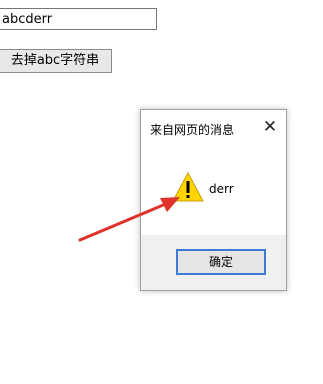 Image resolution: width=323 pixels, height=384 pixels. Describe the element at coordinates (270, 127) in the screenshot. I see `close-icon: ✕` at that location.